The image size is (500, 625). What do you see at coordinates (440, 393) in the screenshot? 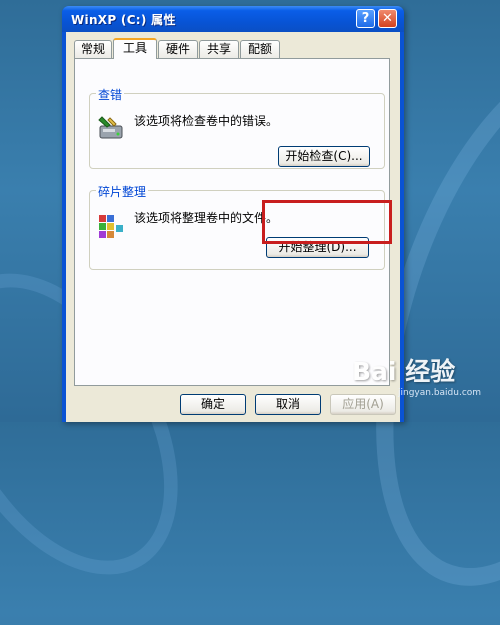
I see `watermark-url: jingyan.baidu.com` at bounding box center [440, 393].